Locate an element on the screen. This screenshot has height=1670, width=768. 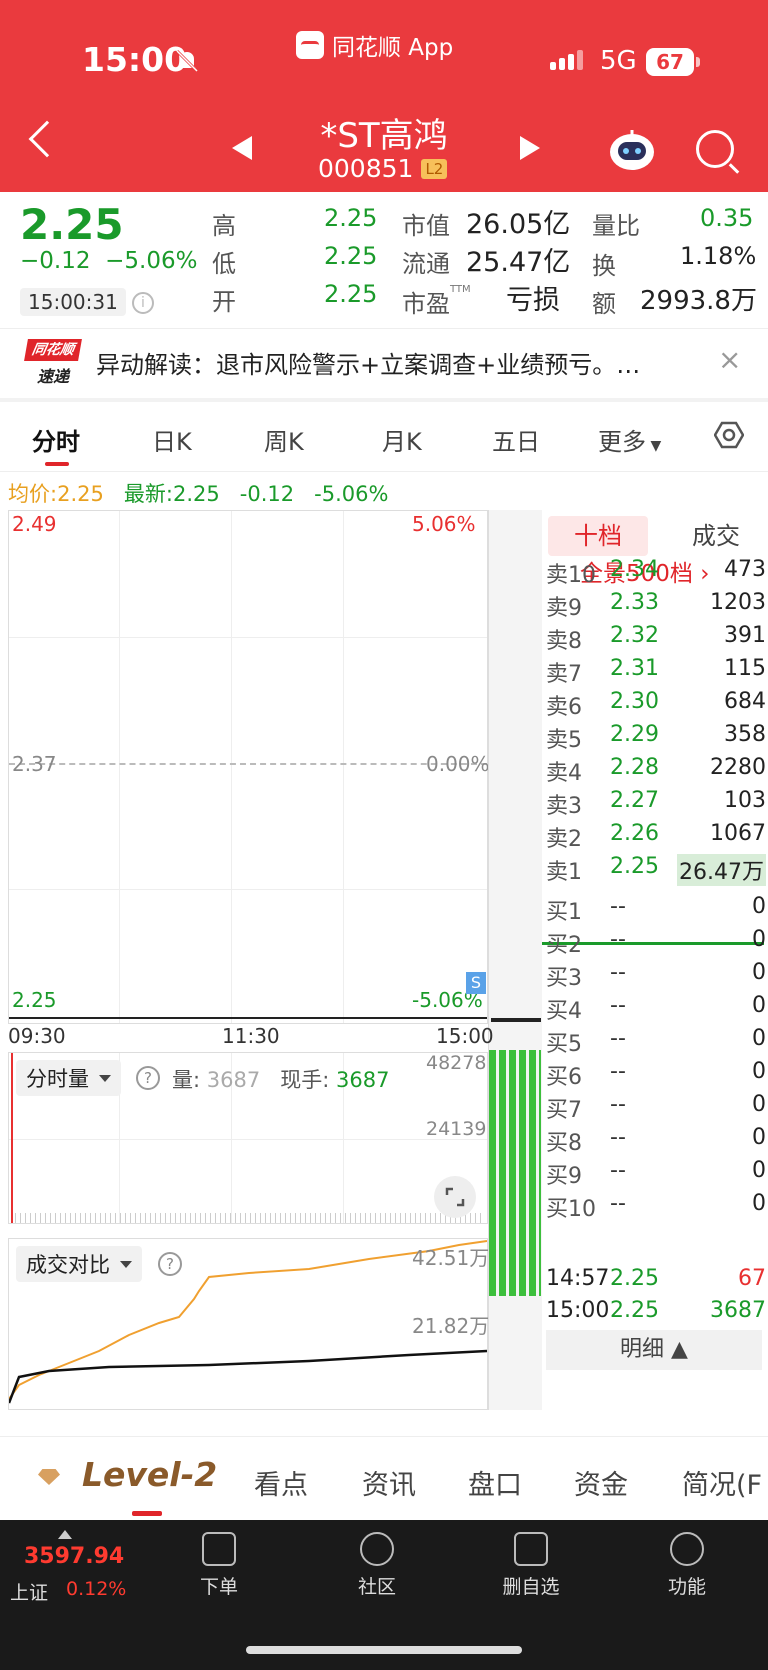
tab-monthly-k: 月K is located at coordinates (402, 439).